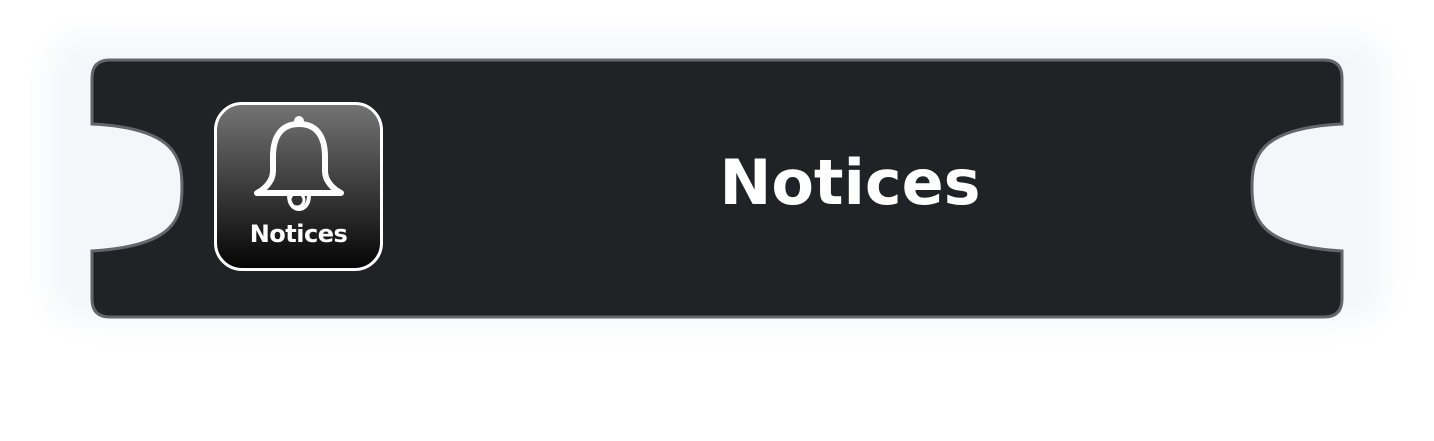 The image size is (1434, 441). Describe the element at coordinates (298, 234) in the screenshot. I see `app-icon-label: Notices` at that location.